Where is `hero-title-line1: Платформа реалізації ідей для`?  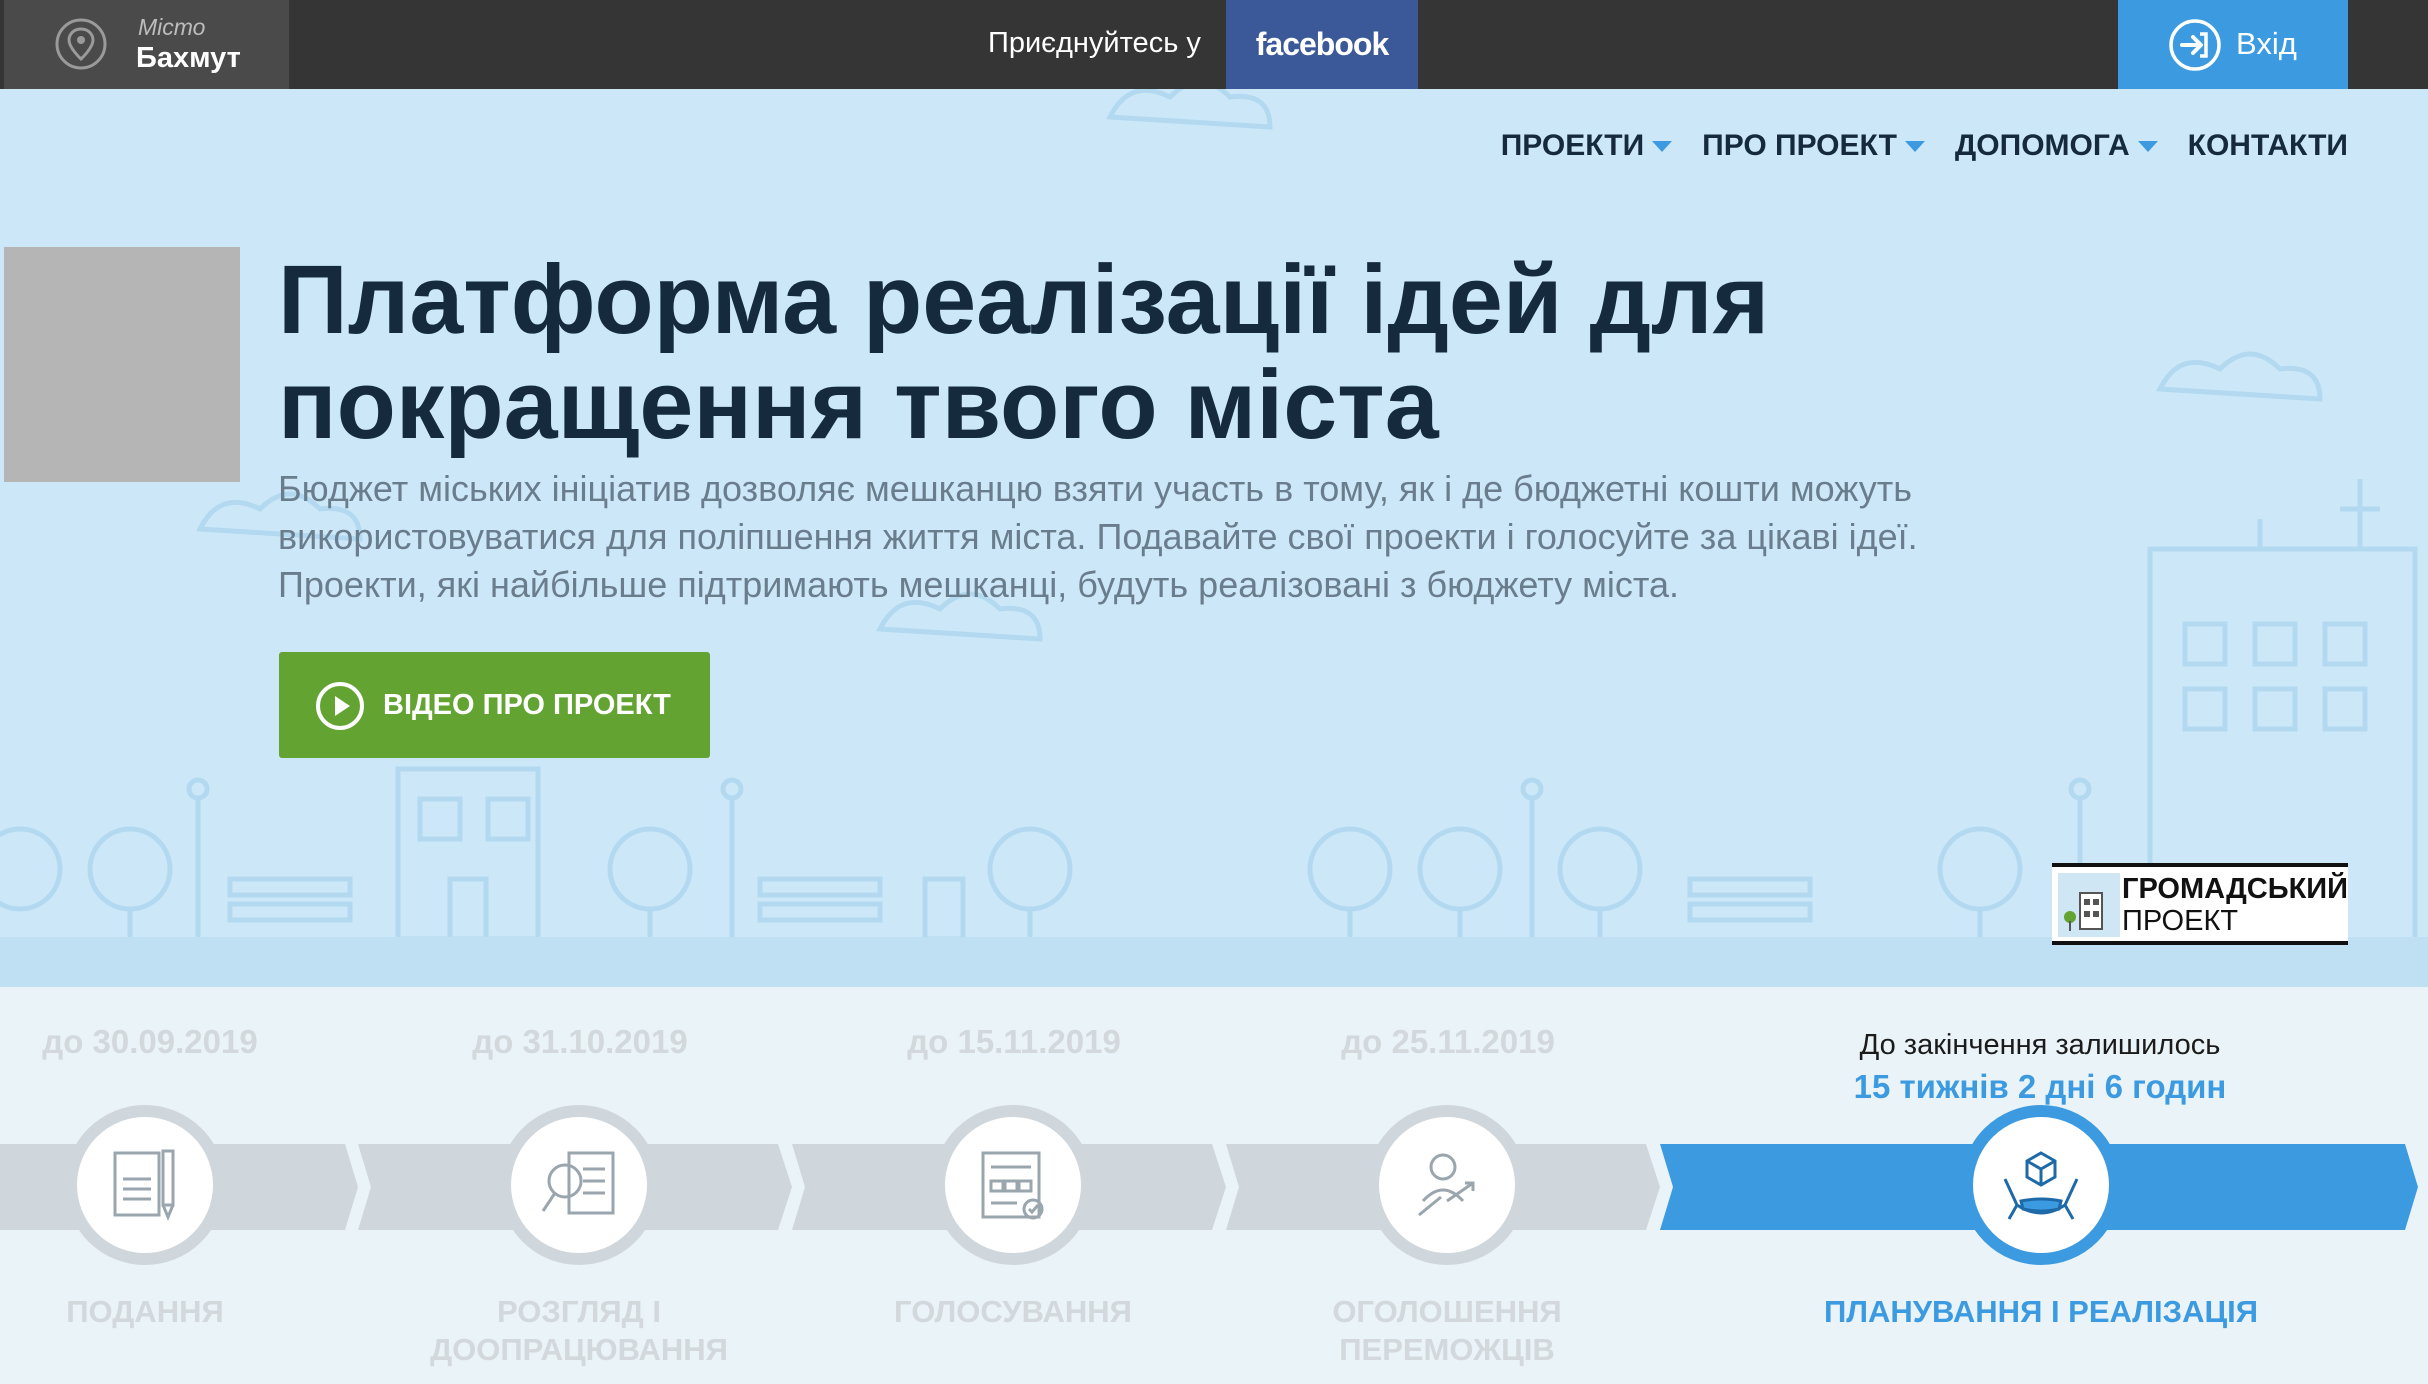
hero-title-line1: Платформа реалізації ідей для is located at coordinates (1024, 299).